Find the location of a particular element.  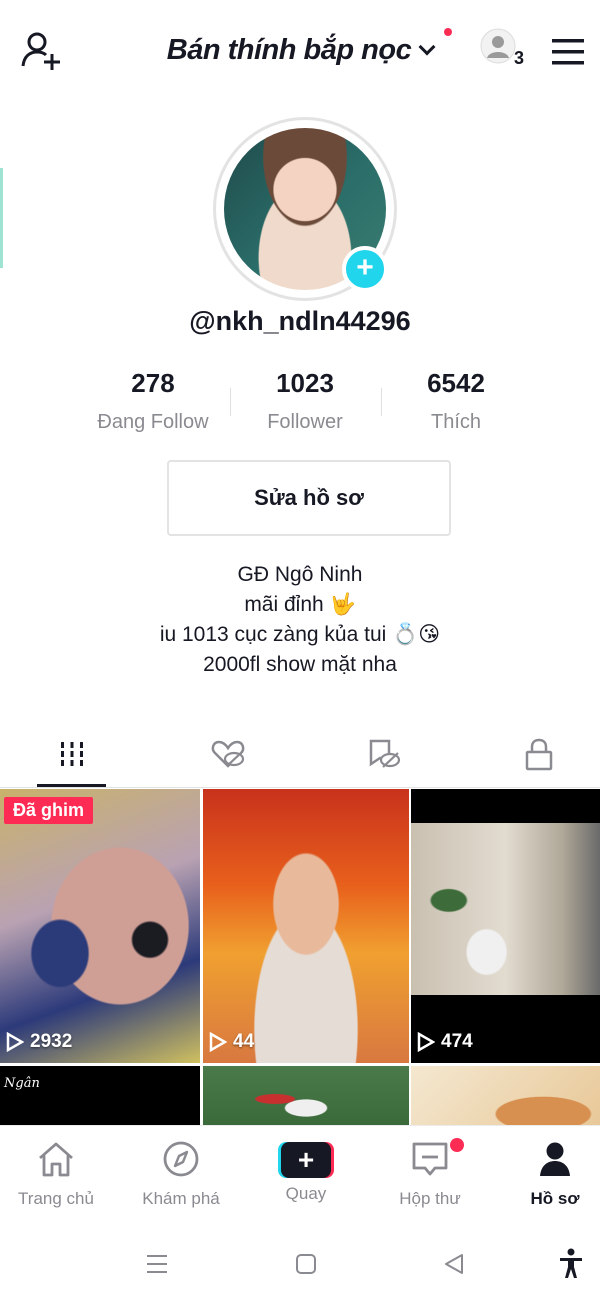

saved-hidden-icon is located at coordinates (385, 753).